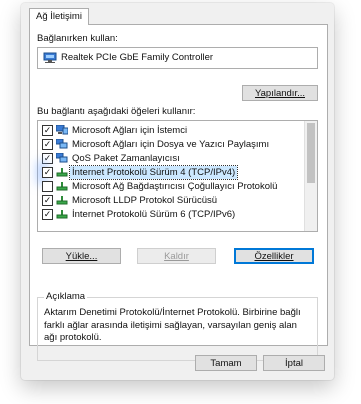 The image size is (361, 404). I want to click on properties-button-label: Özellikler, so click(274, 256).